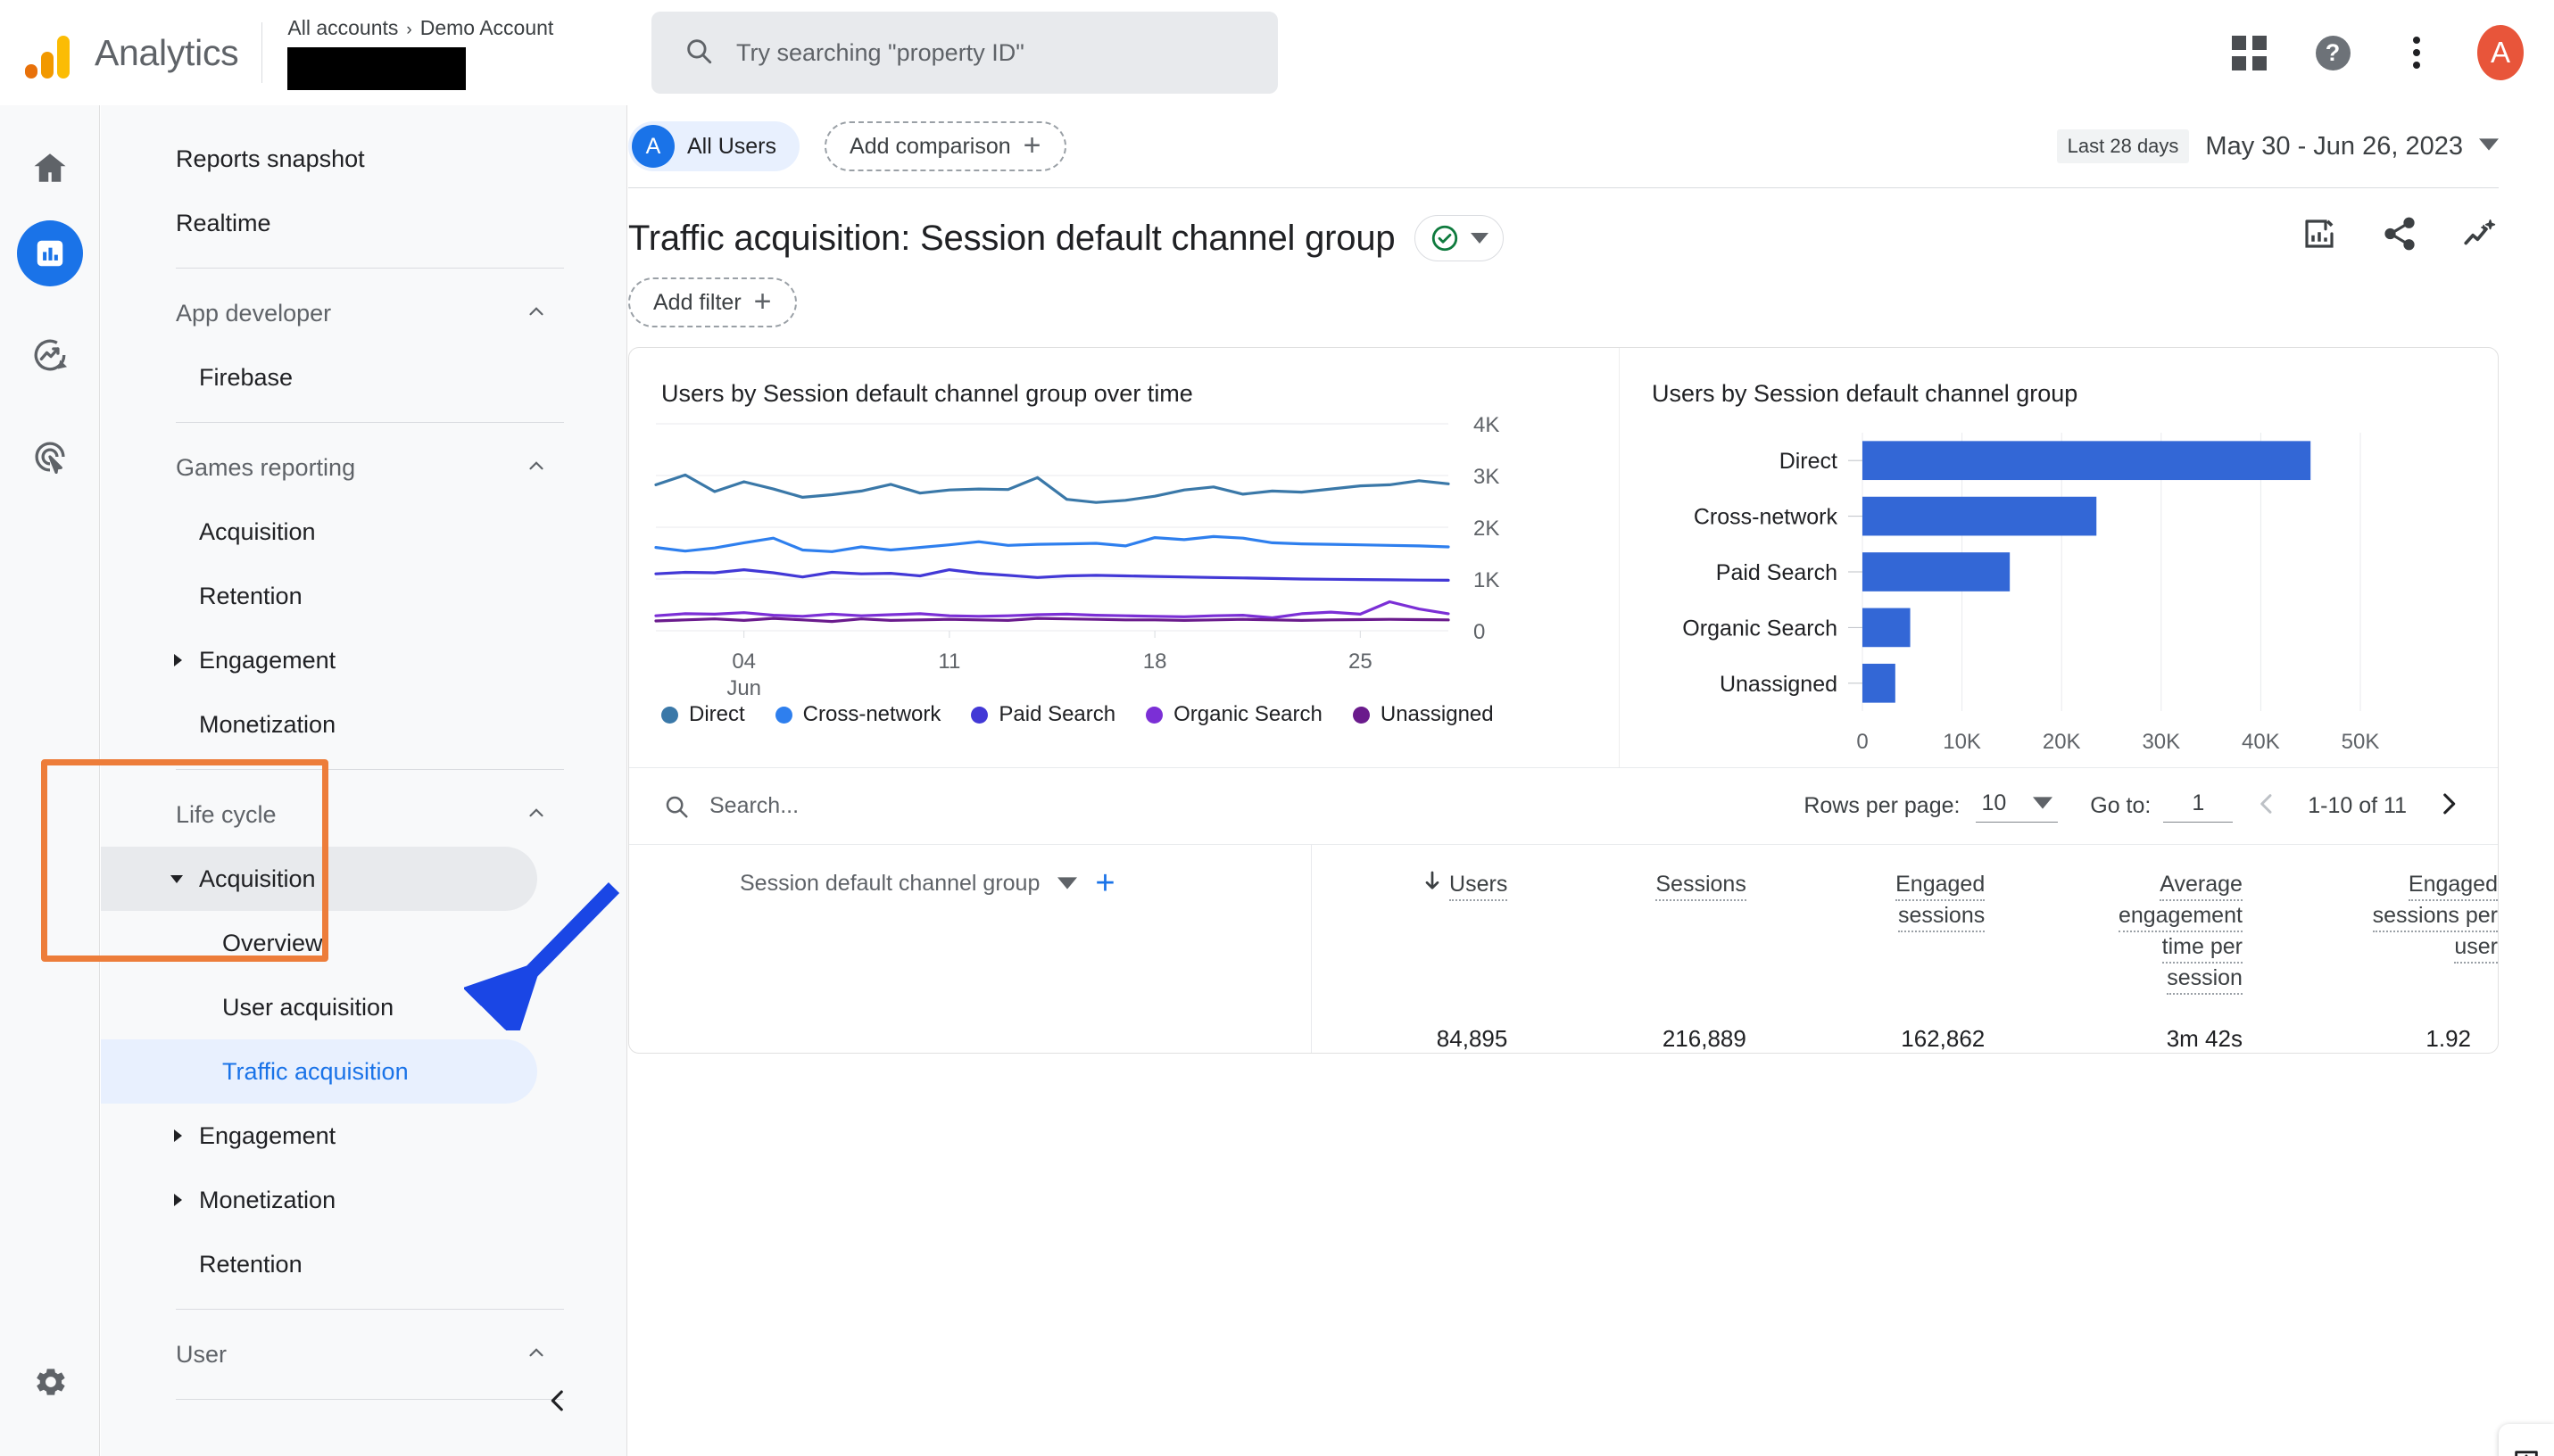 The height and width of the screenshot is (1456, 2554). I want to click on svg-text: 30K, so click(2161, 742).